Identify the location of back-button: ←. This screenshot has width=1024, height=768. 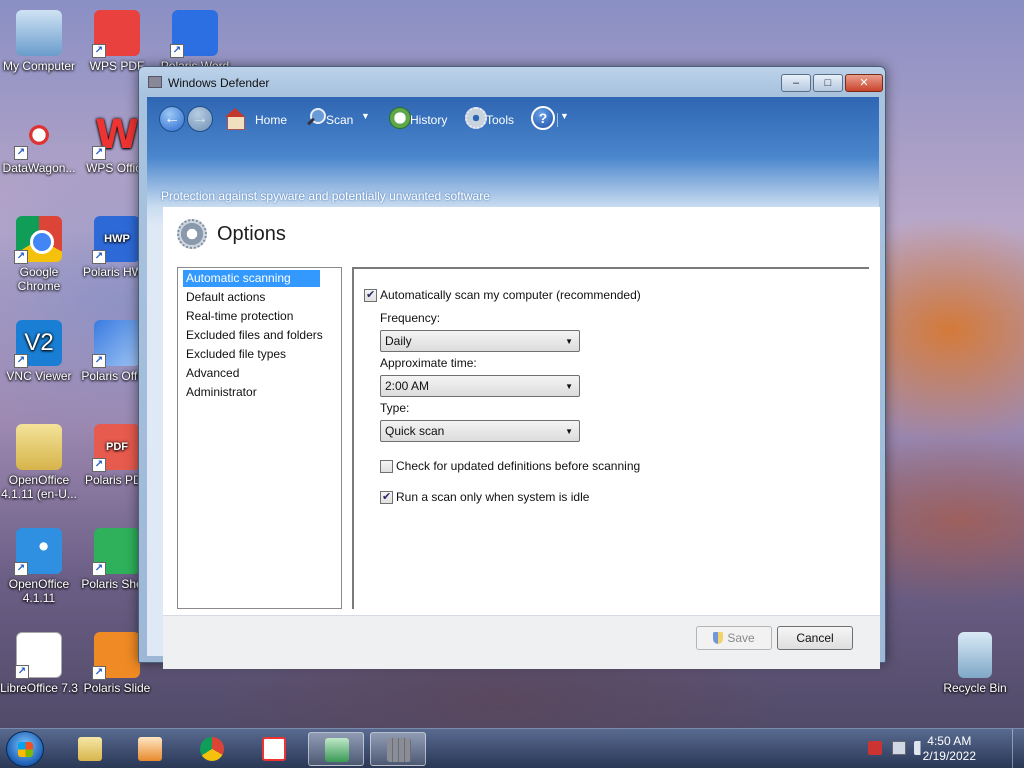
(172, 119).